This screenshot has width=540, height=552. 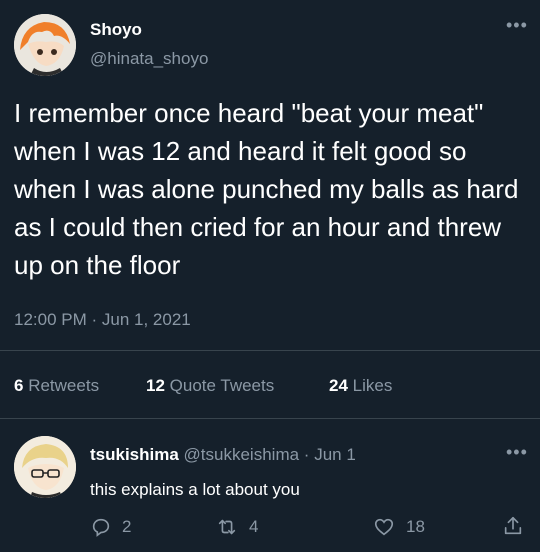 I want to click on quote-count: 12, so click(x=155, y=385).